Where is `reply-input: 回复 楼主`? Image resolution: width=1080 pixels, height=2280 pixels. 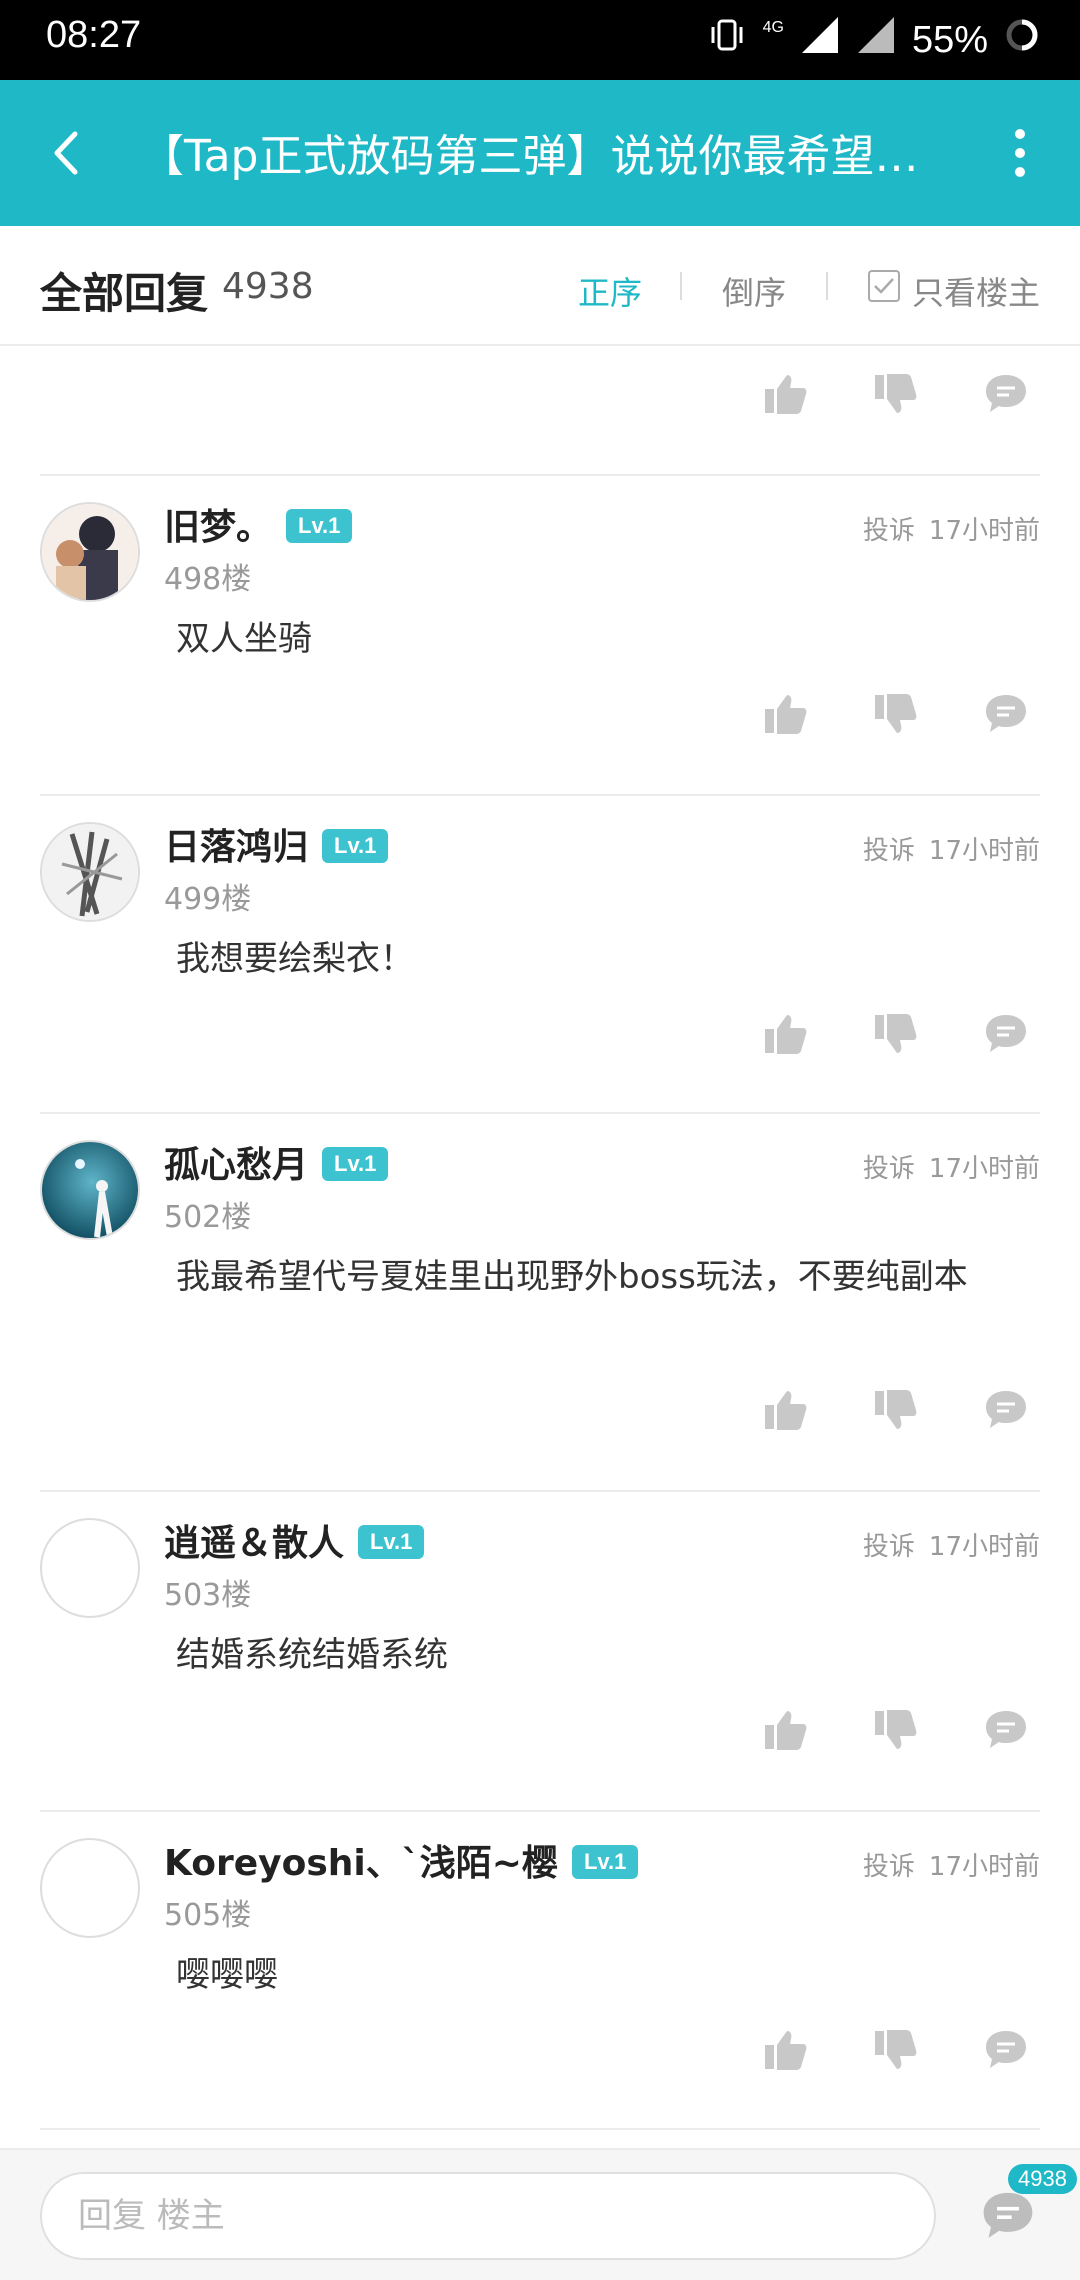
reply-input: 回复 楼主 is located at coordinates (488, 2216).